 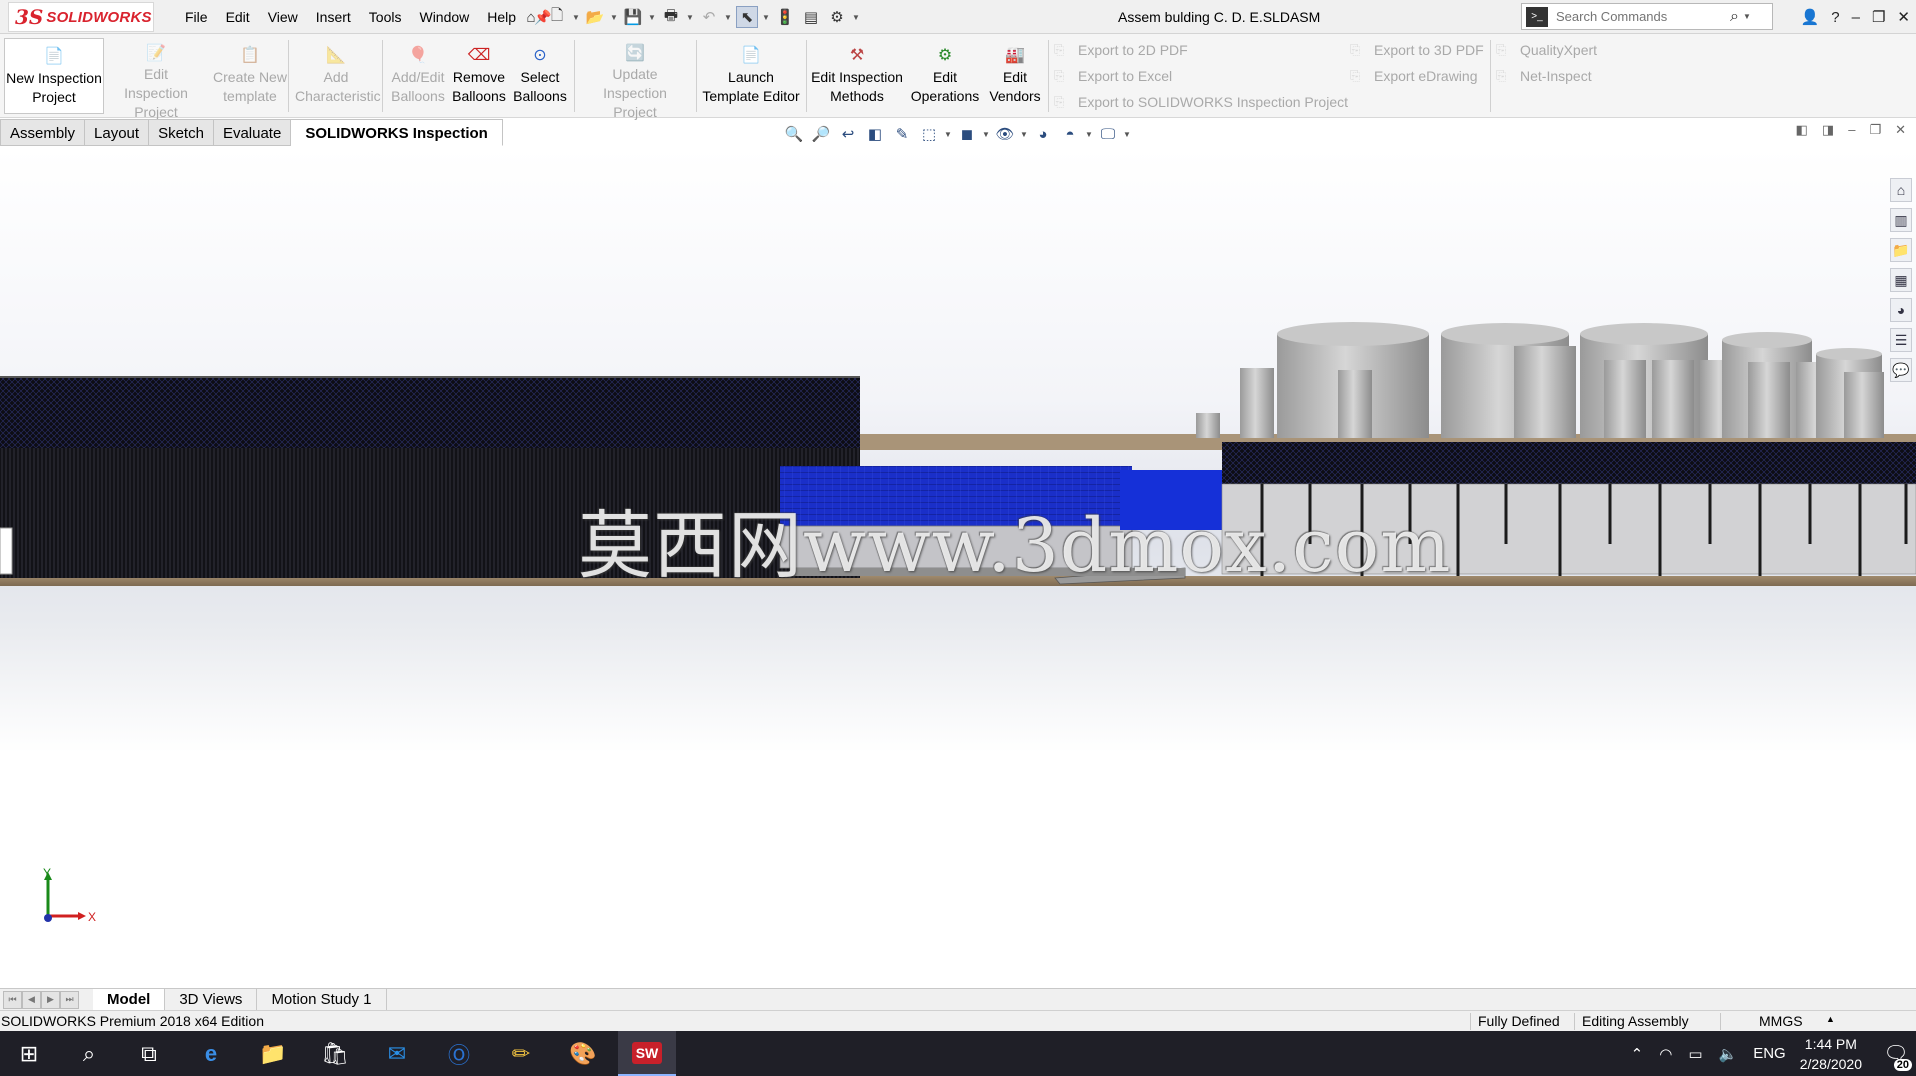 I want to click on chevron-up-icon: ▲, so click(x=1830, y=1019).